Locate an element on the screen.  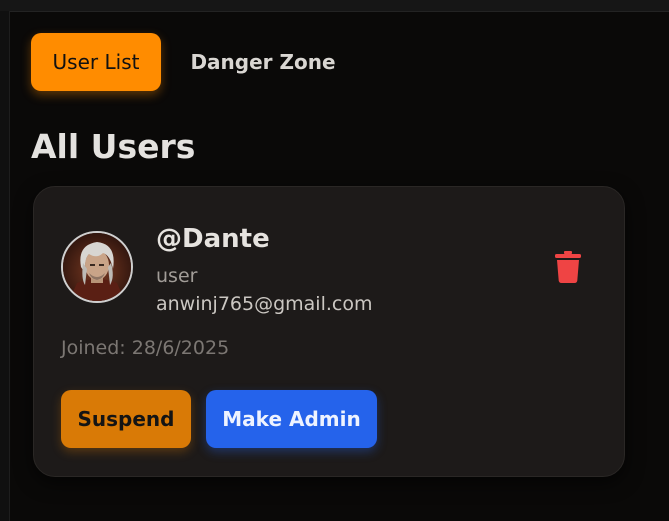
tab-user-list: User List is located at coordinates (96, 62).